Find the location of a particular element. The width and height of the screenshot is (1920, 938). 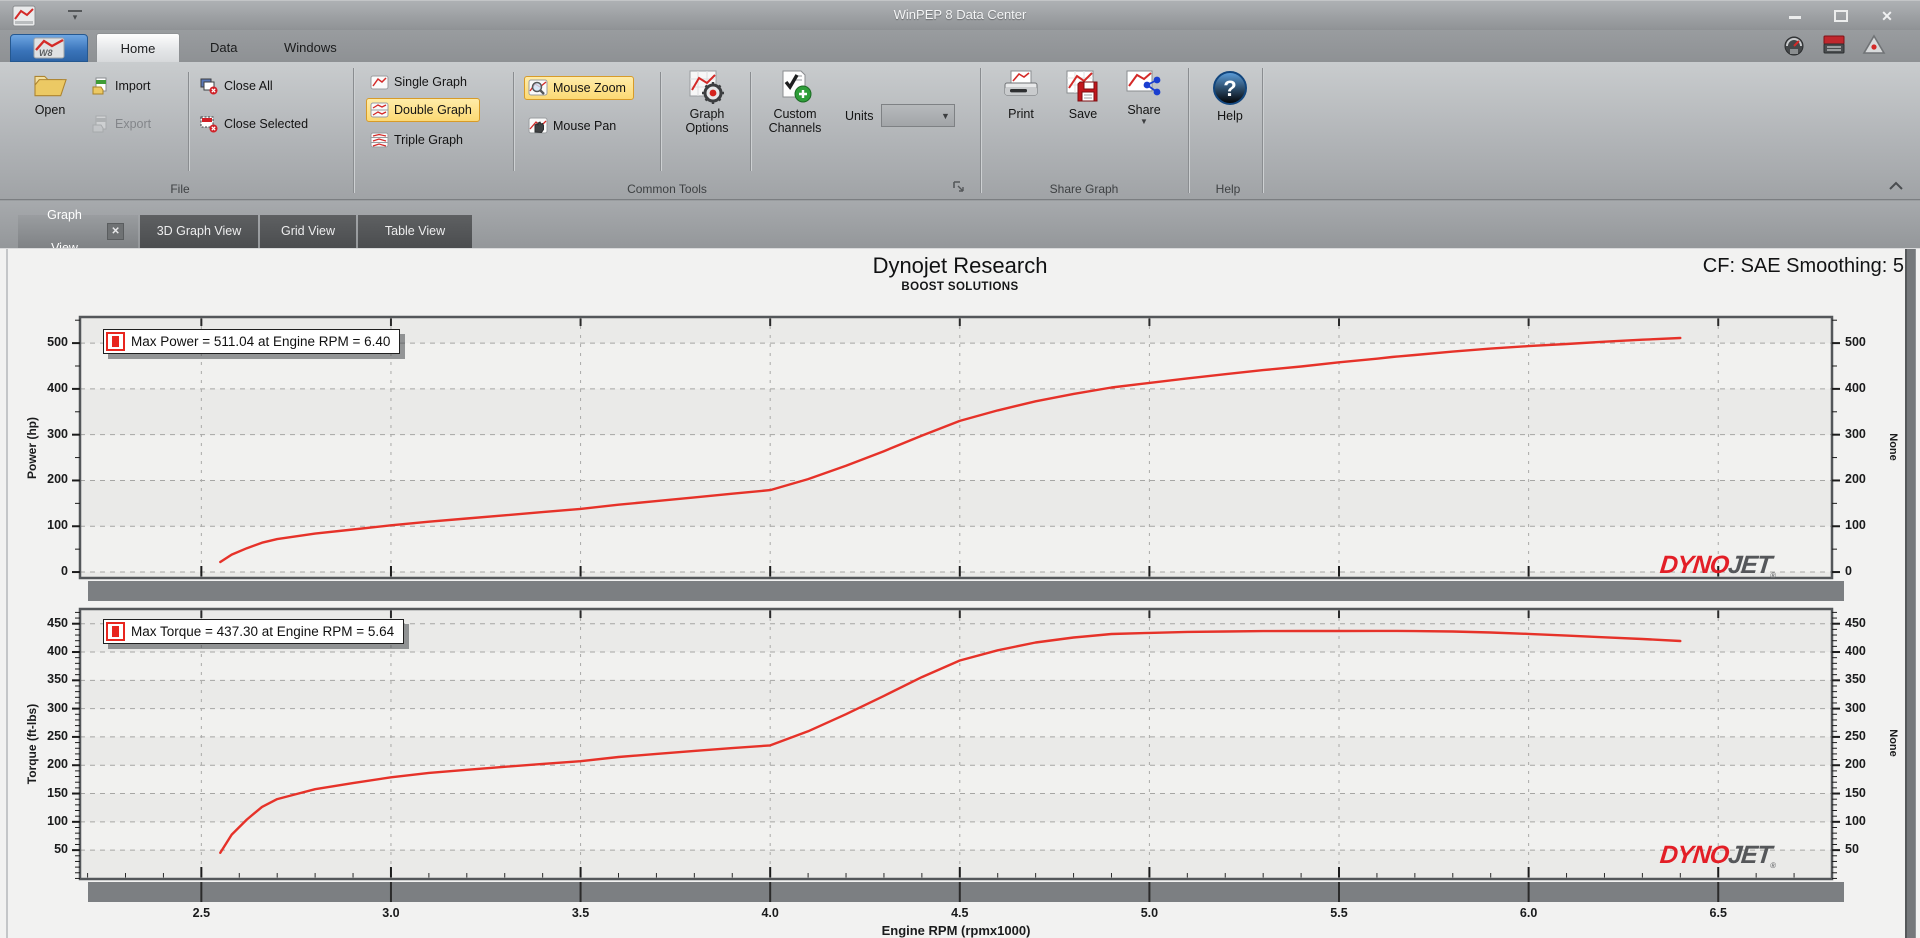

tab-windows: Windows is located at coordinates (310, 47).